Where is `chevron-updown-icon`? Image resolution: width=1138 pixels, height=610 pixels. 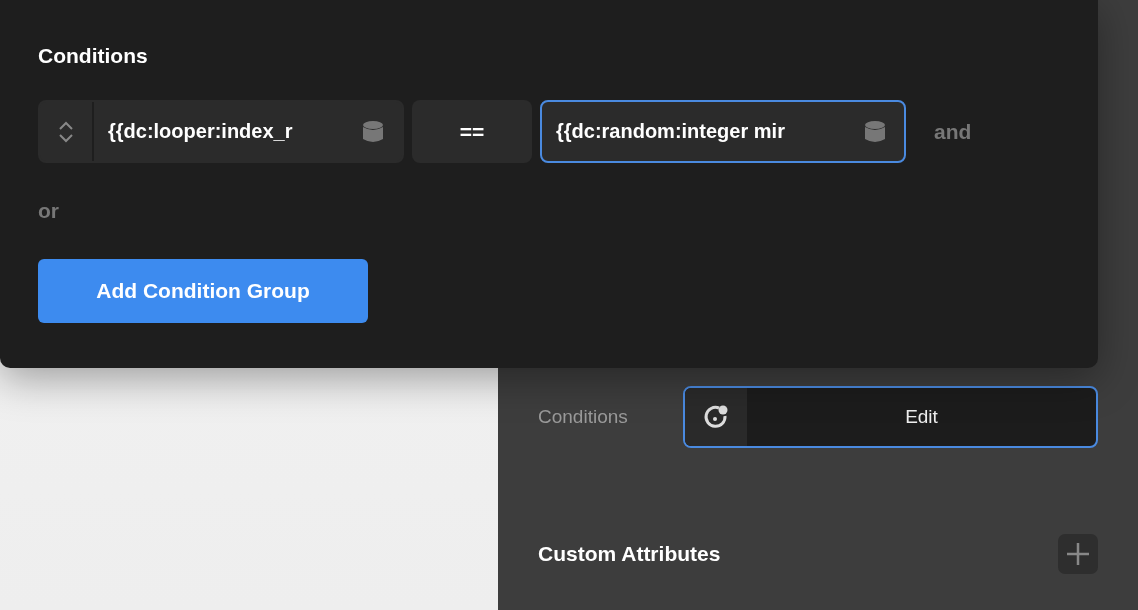
chevron-updown-icon is located at coordinates (66, 131).